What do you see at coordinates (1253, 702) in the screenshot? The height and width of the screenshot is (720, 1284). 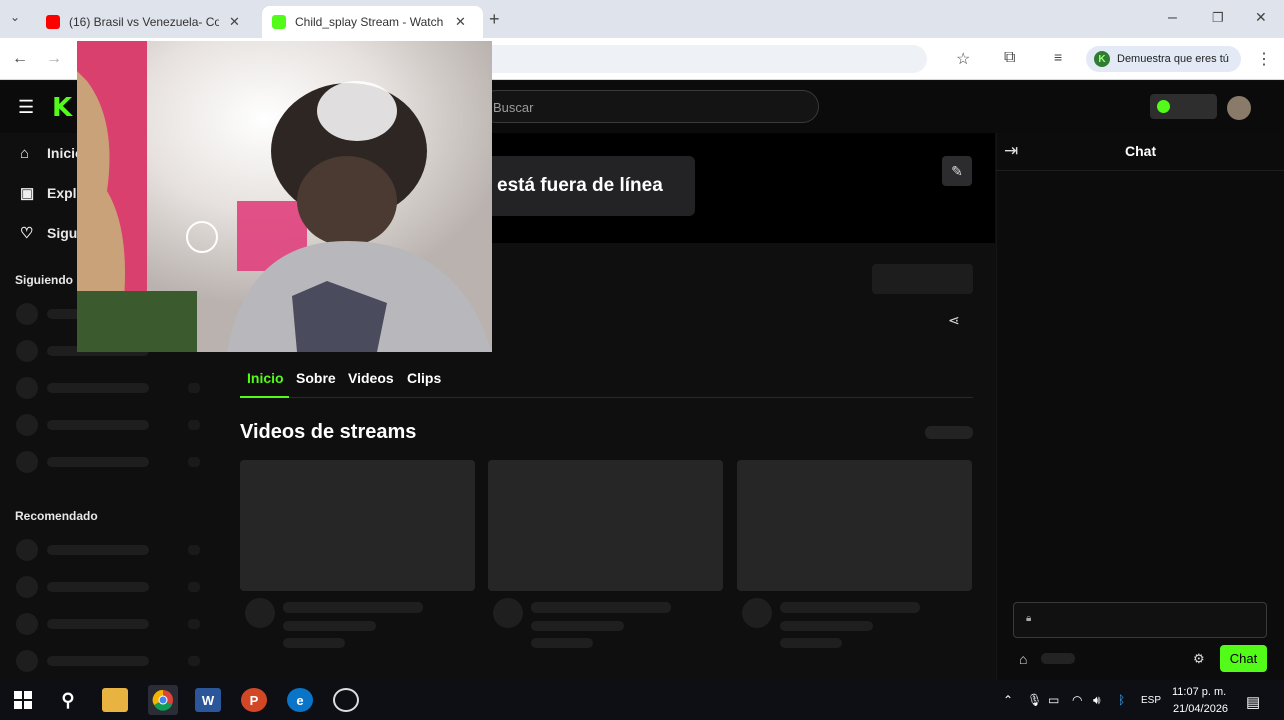 I see `notifications-icon: ▤` at bounding box center [1253, 702].